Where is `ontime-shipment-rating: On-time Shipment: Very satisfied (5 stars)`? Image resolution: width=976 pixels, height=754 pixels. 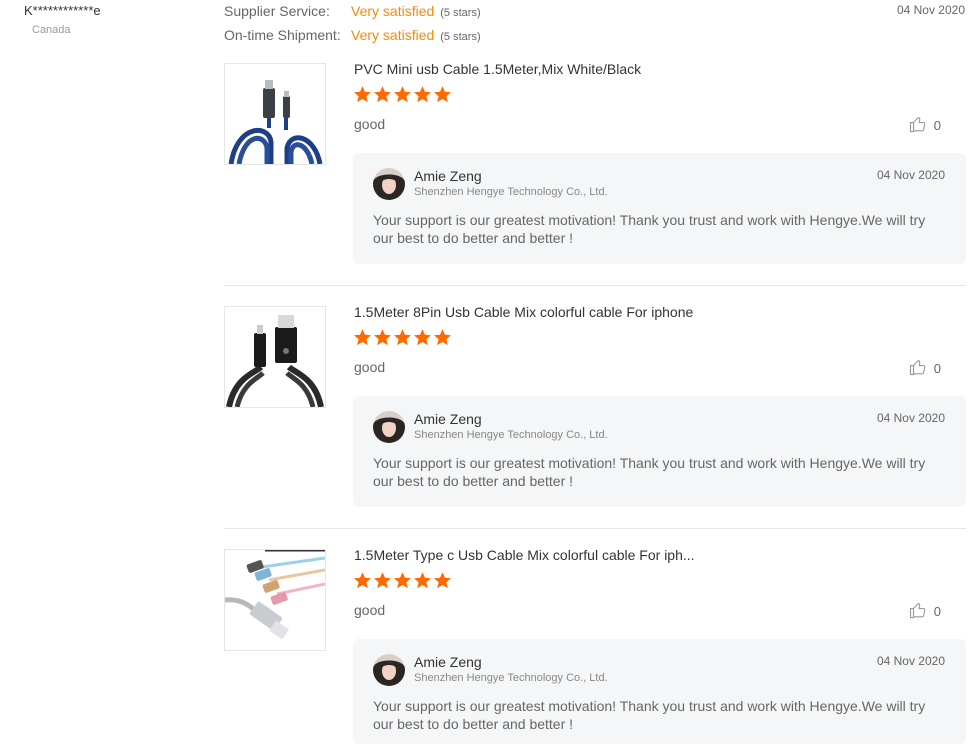 ontime-shipment-rating: On-time Shipment: Very satisfied (5 stars) is located at coordinates (352, 35).